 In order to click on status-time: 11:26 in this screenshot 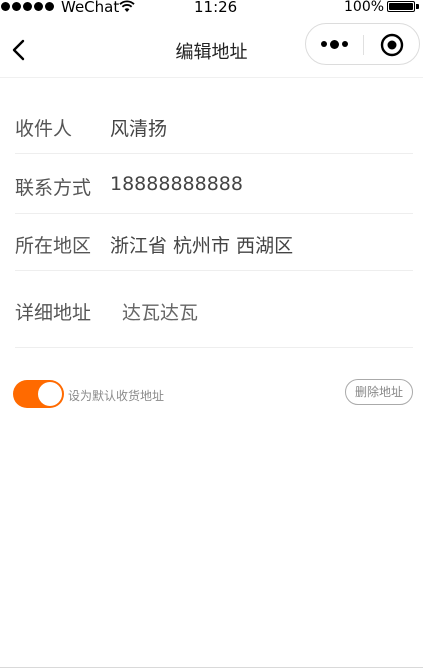, I will do `click(216, 8)`.